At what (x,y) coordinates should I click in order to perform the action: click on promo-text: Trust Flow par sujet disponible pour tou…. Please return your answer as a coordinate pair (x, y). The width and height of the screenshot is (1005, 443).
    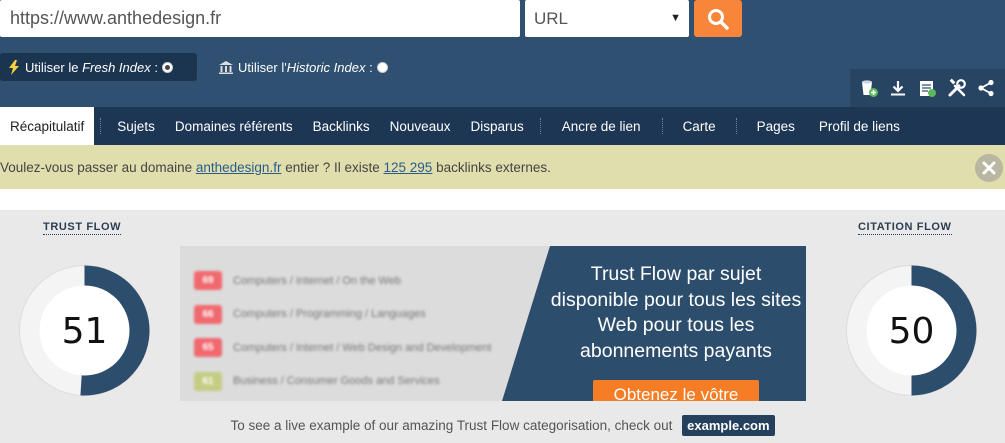
    Looking at the image, I should click on (676, 312).